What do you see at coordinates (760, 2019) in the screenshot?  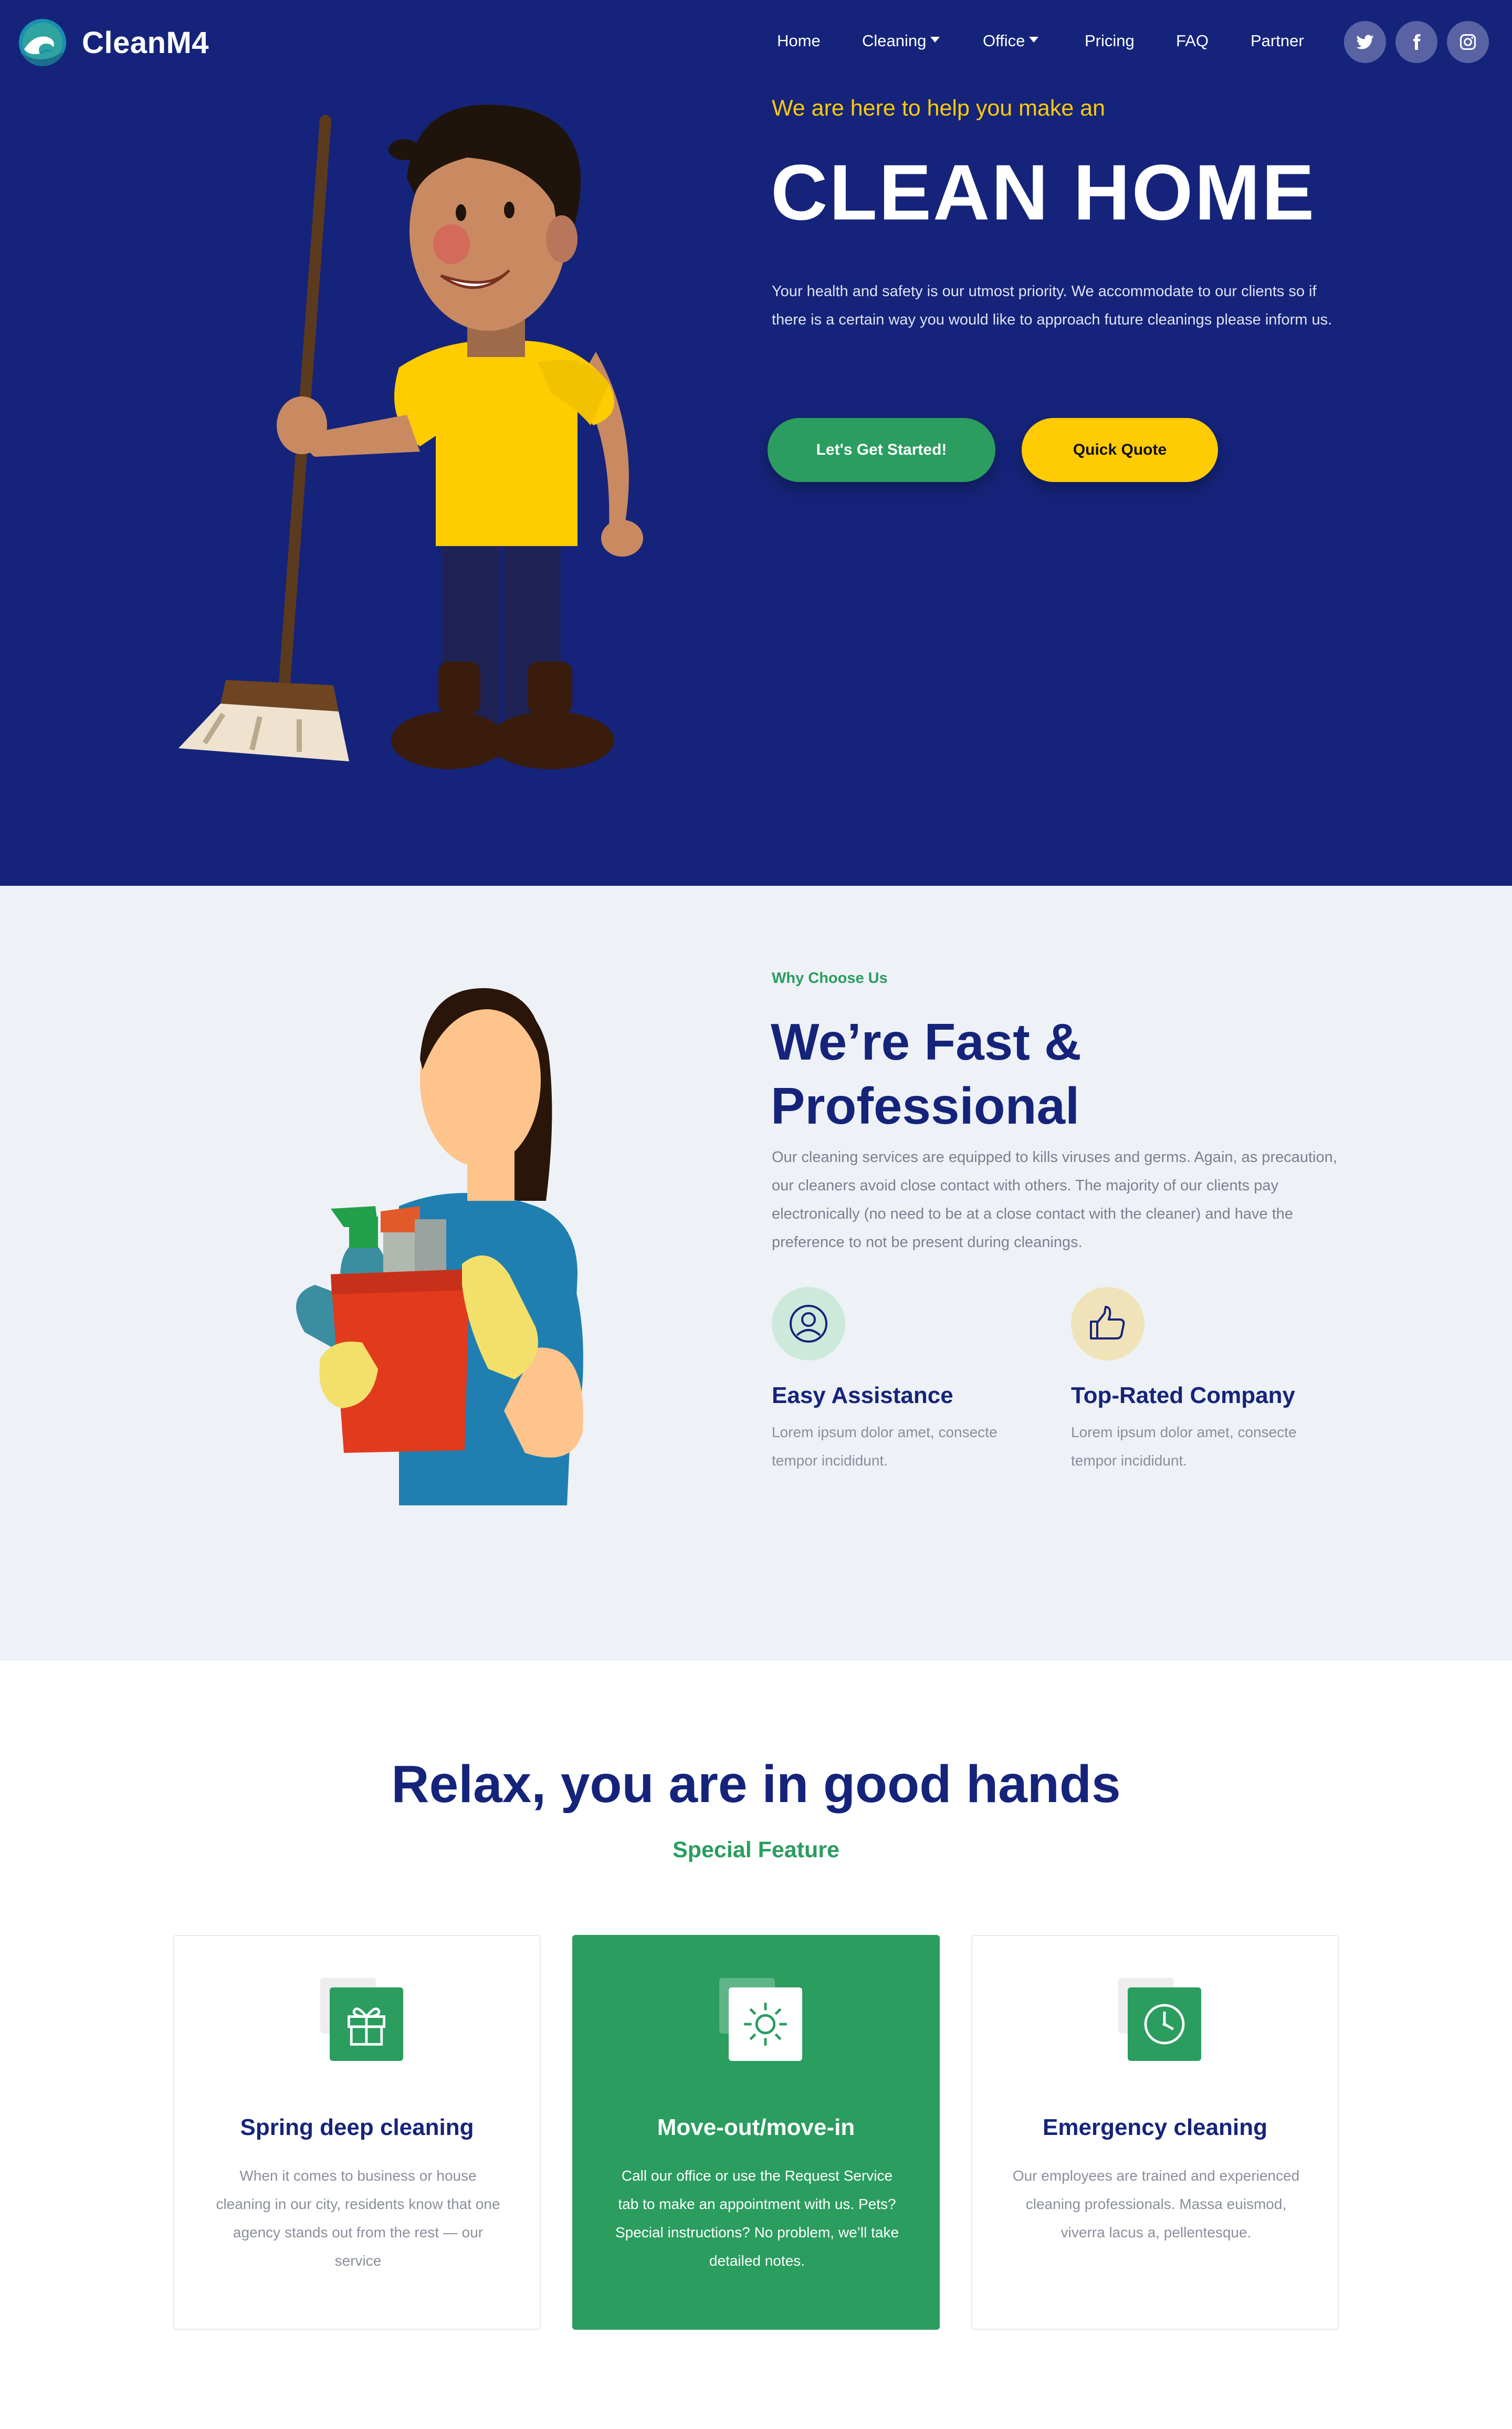 I see `sun-icon` at bounding box center [760, 2019].